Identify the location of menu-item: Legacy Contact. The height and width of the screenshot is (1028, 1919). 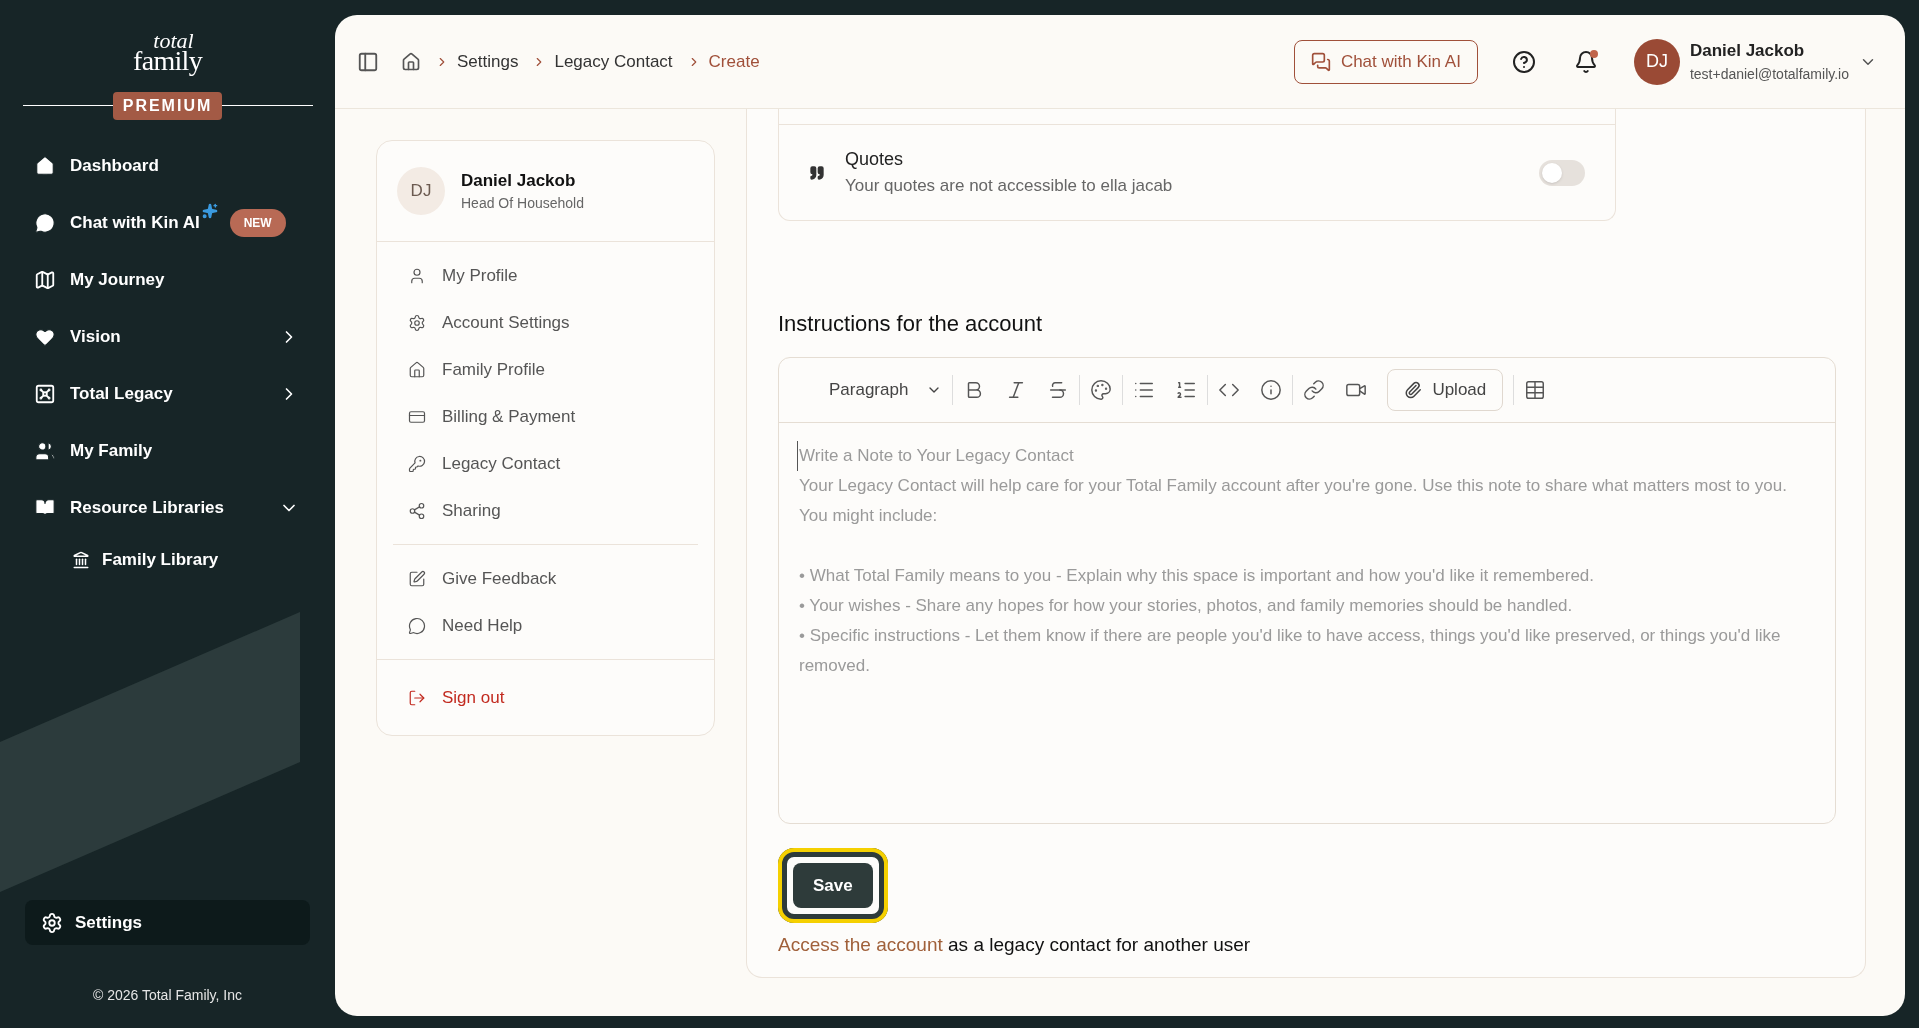
(545, 463).